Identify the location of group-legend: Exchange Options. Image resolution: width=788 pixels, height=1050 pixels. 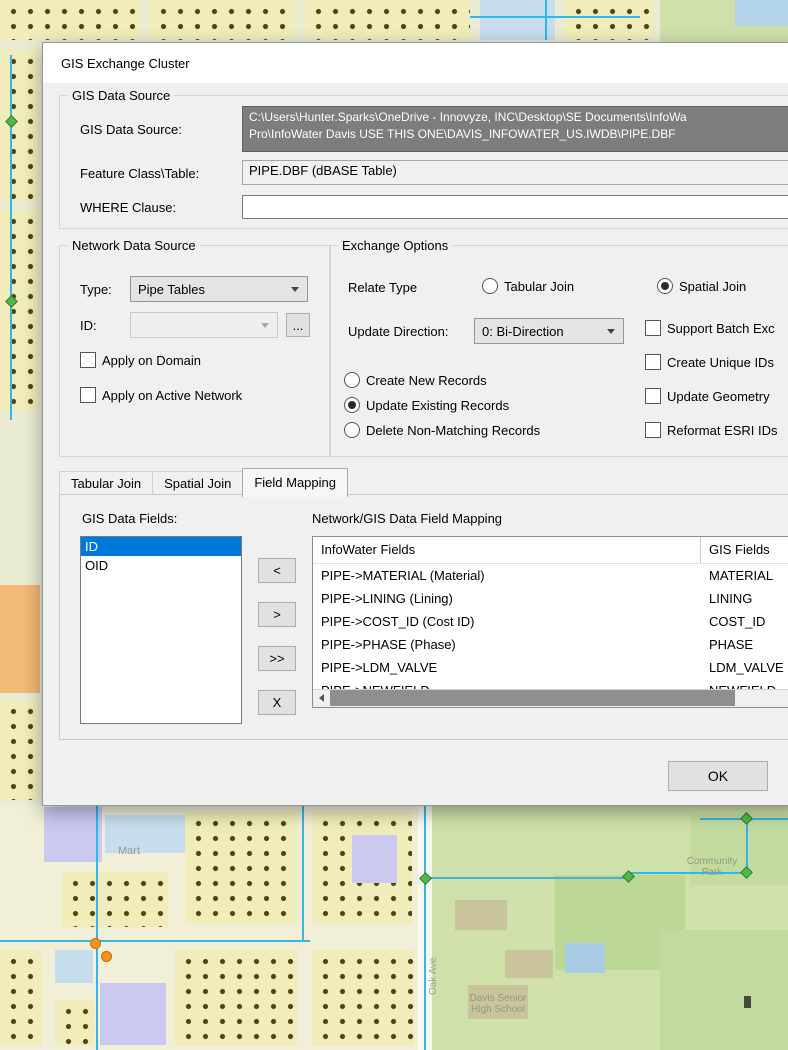
(395, 245).